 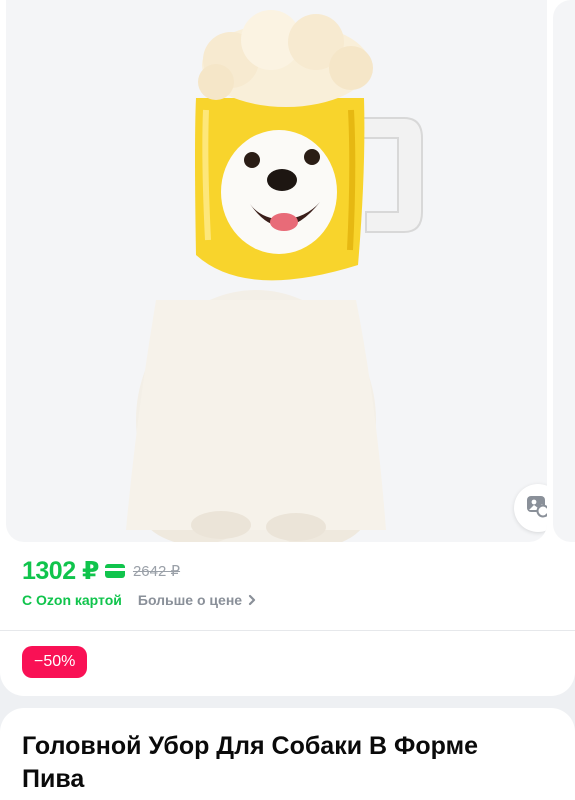 What do you see at coordinates (252, 600) in the screenshot?
I see `chevron-right-icon` at bounding box center [252, 600].